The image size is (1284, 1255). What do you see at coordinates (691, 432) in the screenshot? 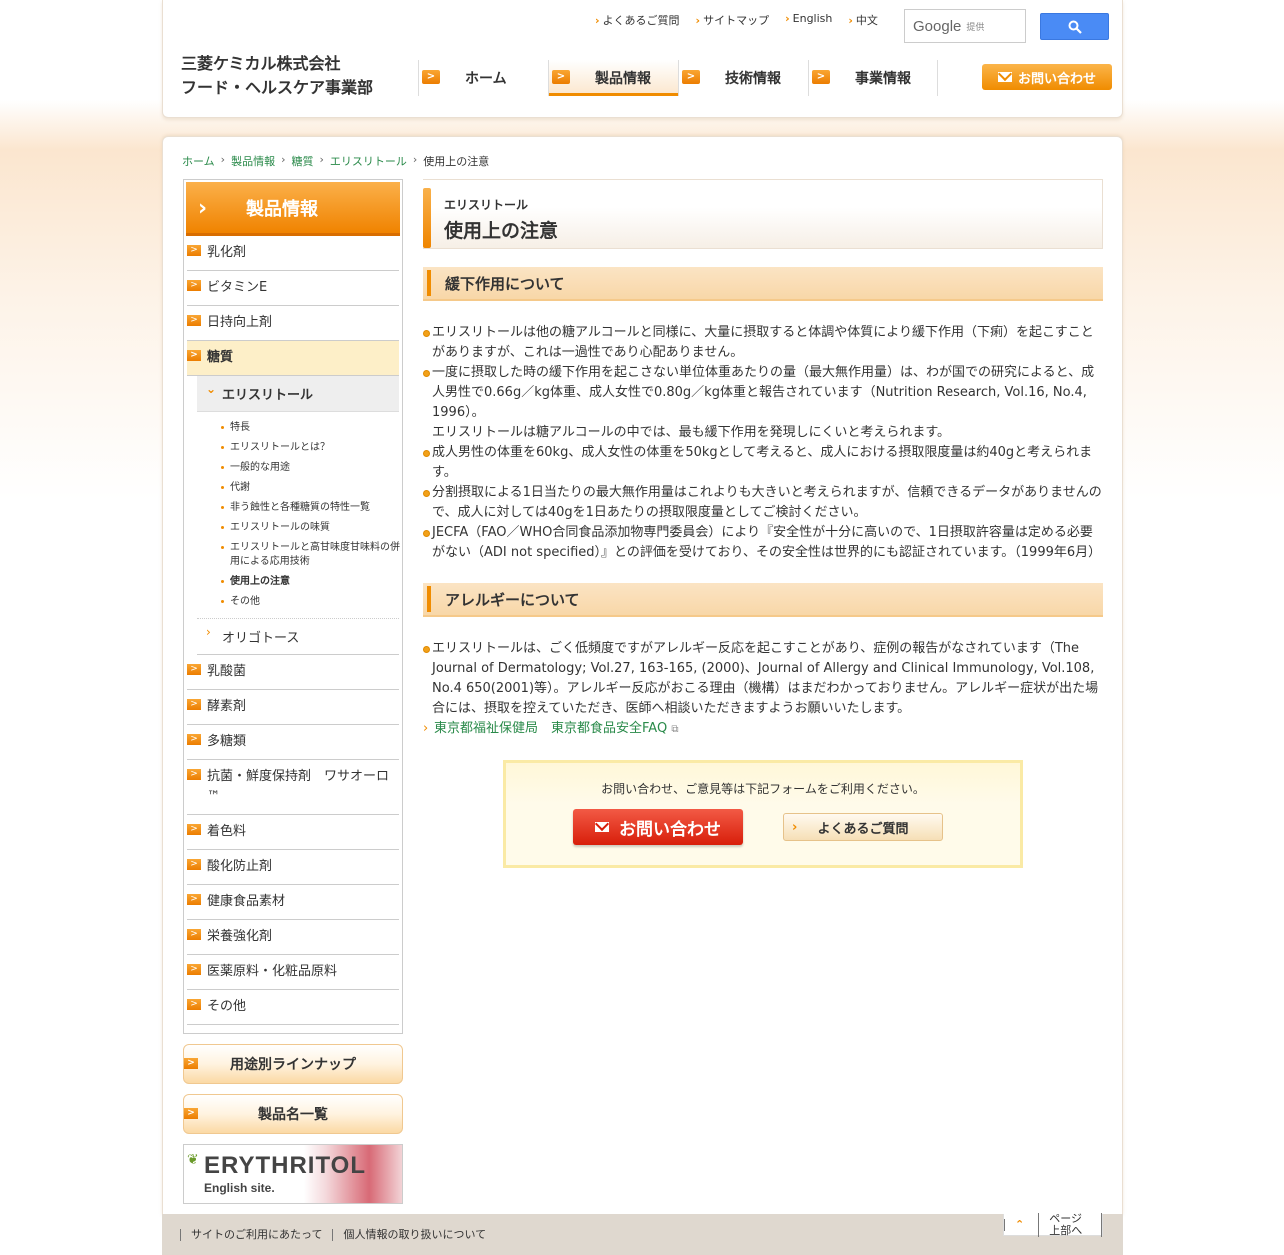
I see `list-item-continuation: エリスリトールは糖アルコールの中では、最も緩下作用を発現しにくいと考えられます。` at bounding box center [691, 432].